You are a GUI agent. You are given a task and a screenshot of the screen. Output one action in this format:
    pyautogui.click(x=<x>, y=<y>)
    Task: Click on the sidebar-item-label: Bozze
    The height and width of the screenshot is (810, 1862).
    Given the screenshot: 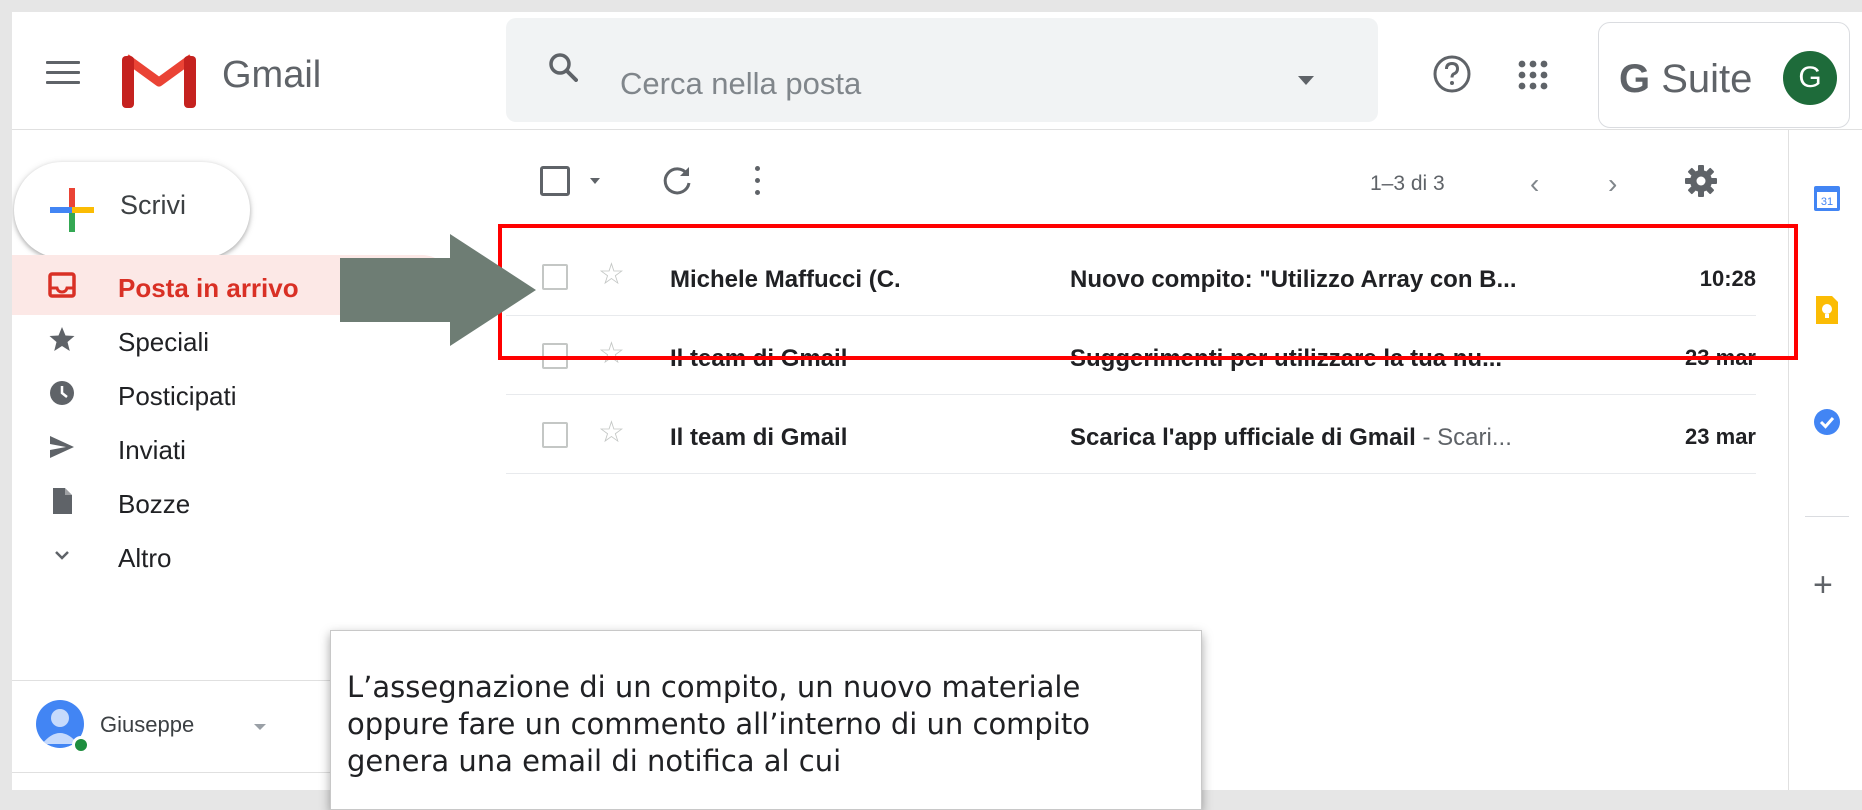 What is the action you would take?
    pyautogui.click(x=154, y=504)
    